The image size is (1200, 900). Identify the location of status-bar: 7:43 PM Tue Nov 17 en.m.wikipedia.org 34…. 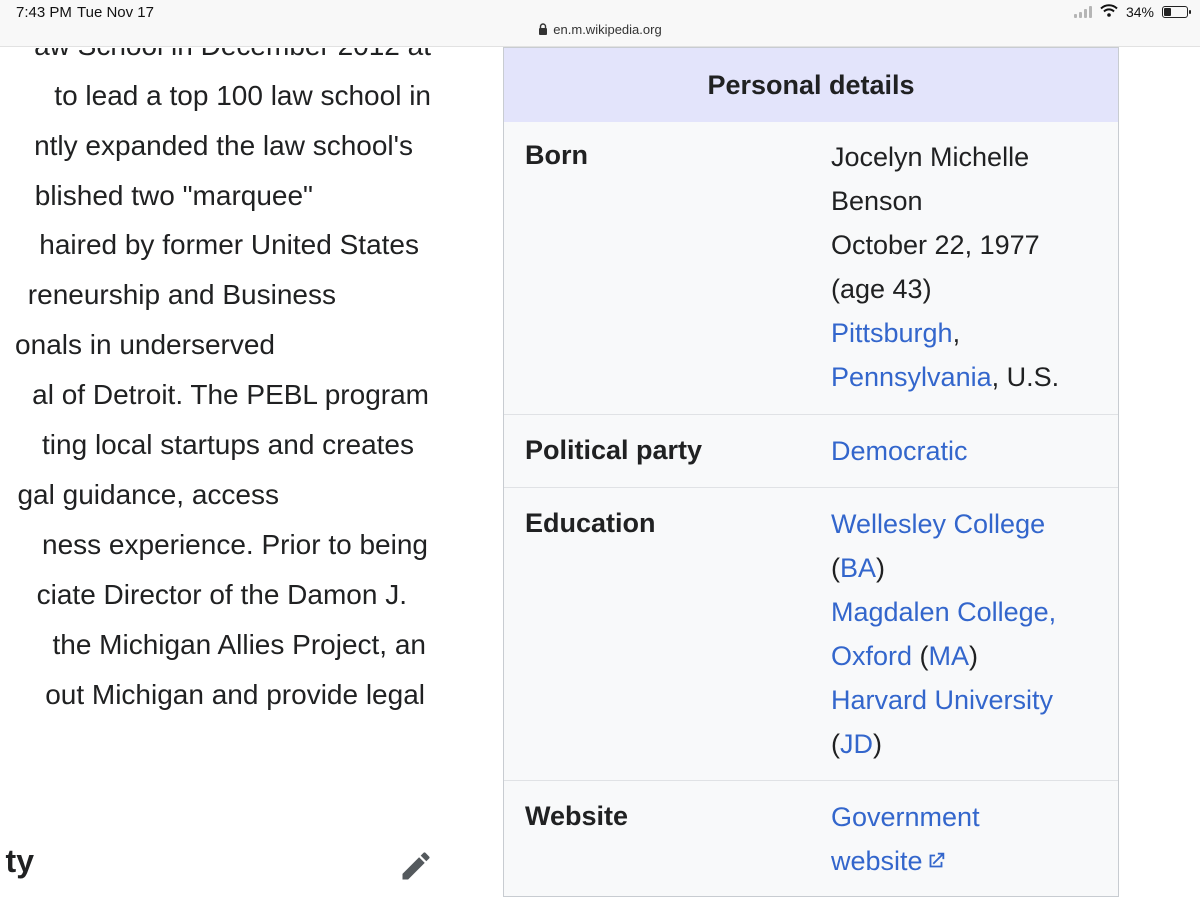
(600, 23).